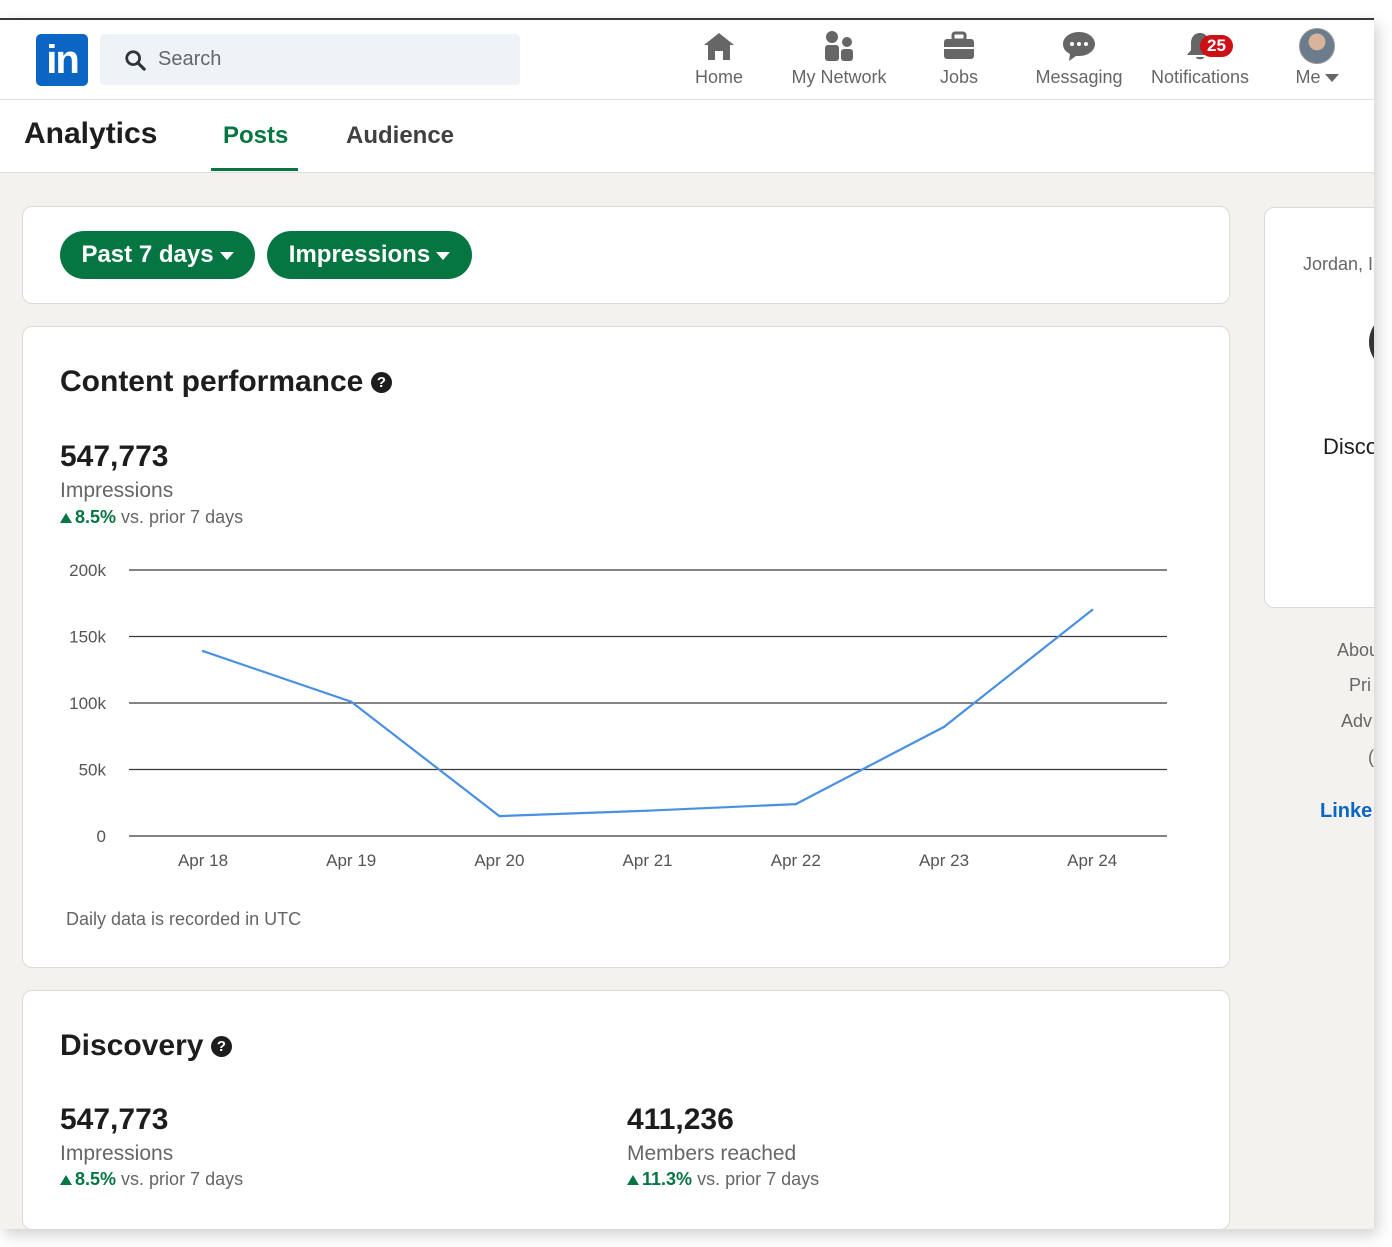  Describe the element at coordinates (687, 136) in the screenshot. I see `analytics-subnav: Analytics Posts Audience` at that location.